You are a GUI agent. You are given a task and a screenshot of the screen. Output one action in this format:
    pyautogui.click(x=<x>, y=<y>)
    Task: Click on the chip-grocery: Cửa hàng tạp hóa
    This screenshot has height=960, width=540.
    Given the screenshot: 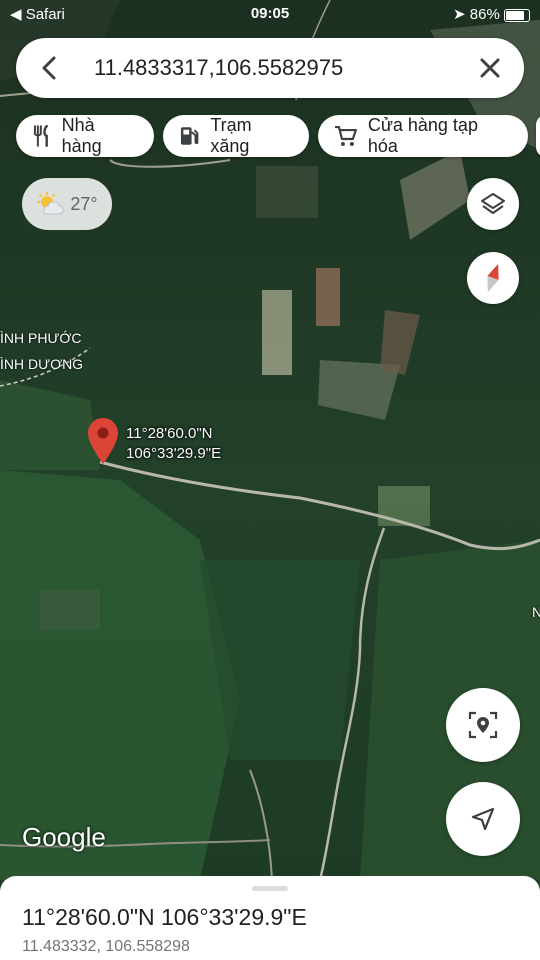 What is the action you would take?
    pyautogui.click(x=423, y=136)
    